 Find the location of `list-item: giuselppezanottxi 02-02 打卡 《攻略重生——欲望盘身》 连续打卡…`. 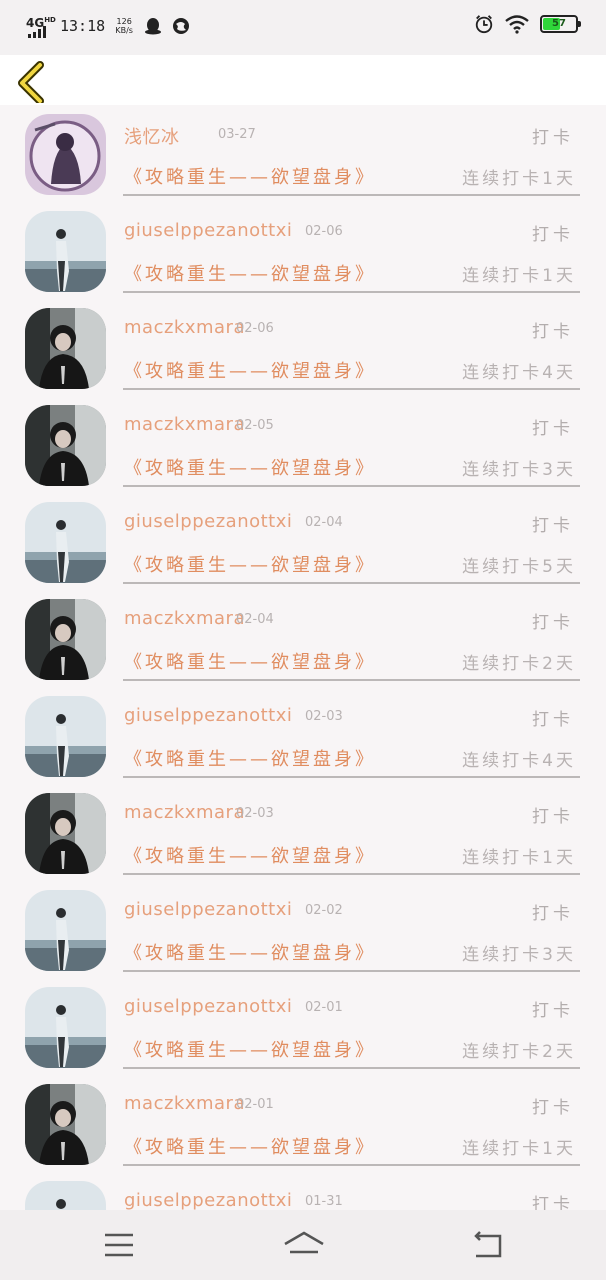

list-item: giuselppezanottxi 02-02 打卡 《攻略重生——欲望盘身》 连续打卡… is located at coordinates (303, 929).